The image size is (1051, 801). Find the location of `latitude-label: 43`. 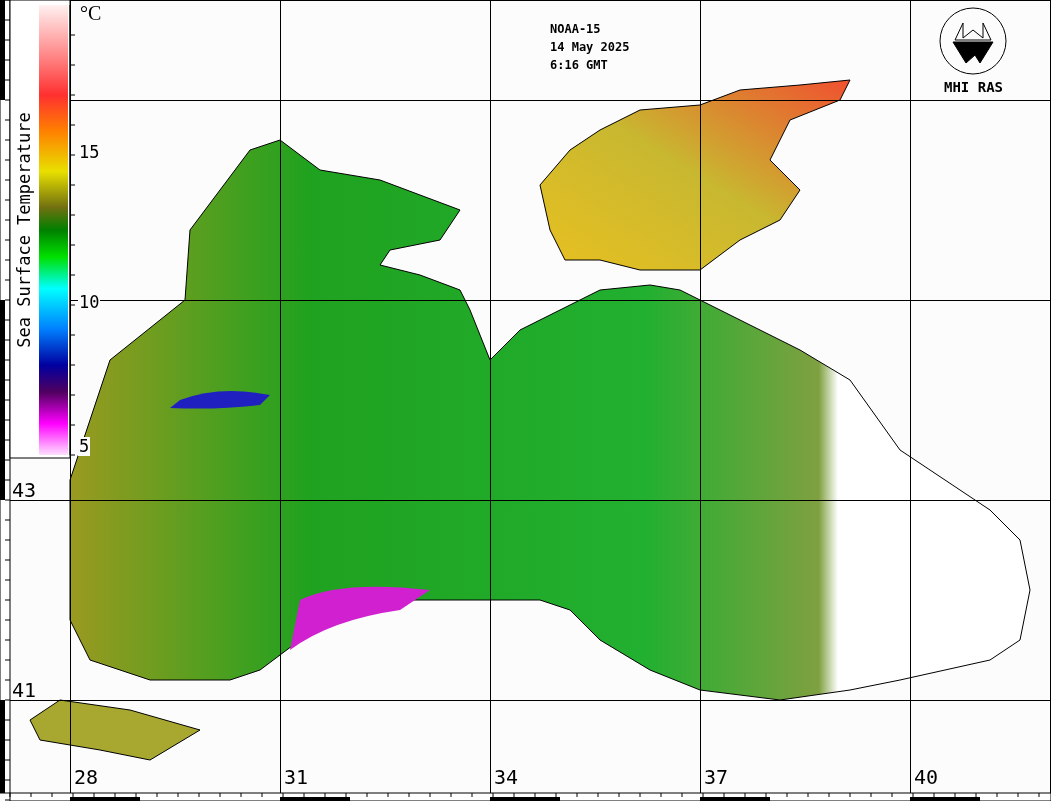

latitude-label: 43 is located at coordinates (24, 490).